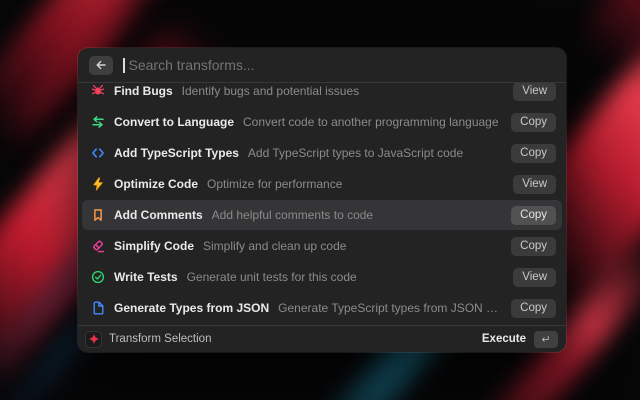  What do you see at coordinates (143, 91) in the screenshot?
I see `transform-title: Find Bugs` at bounding box center [143, 91].